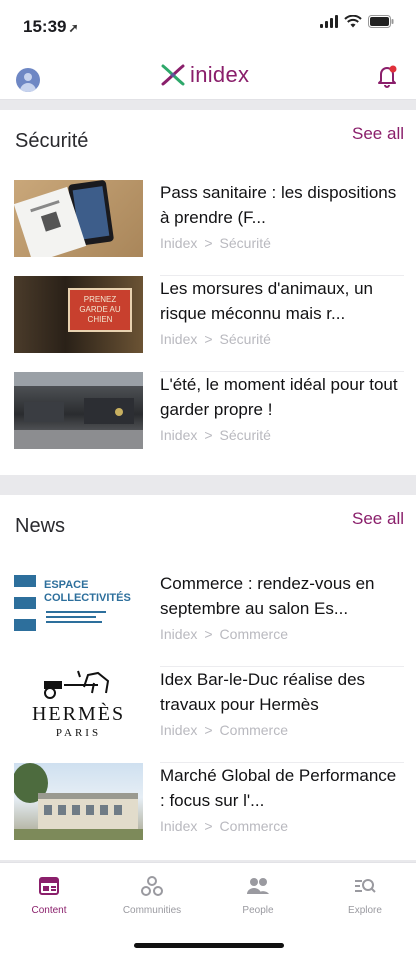 The image size is (416, 956). I want to click on tab-content: Content, so click(49, 894).